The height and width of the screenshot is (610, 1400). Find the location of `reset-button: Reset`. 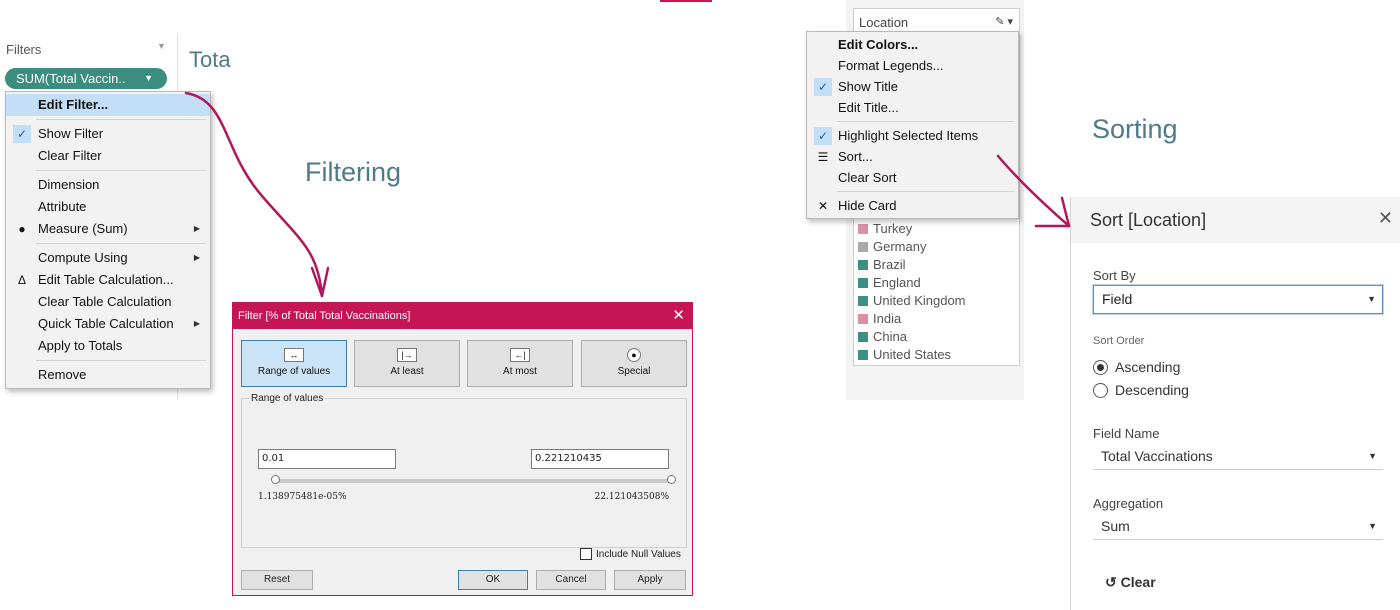

reset-button: Reset is located at coordinates (277, 580).